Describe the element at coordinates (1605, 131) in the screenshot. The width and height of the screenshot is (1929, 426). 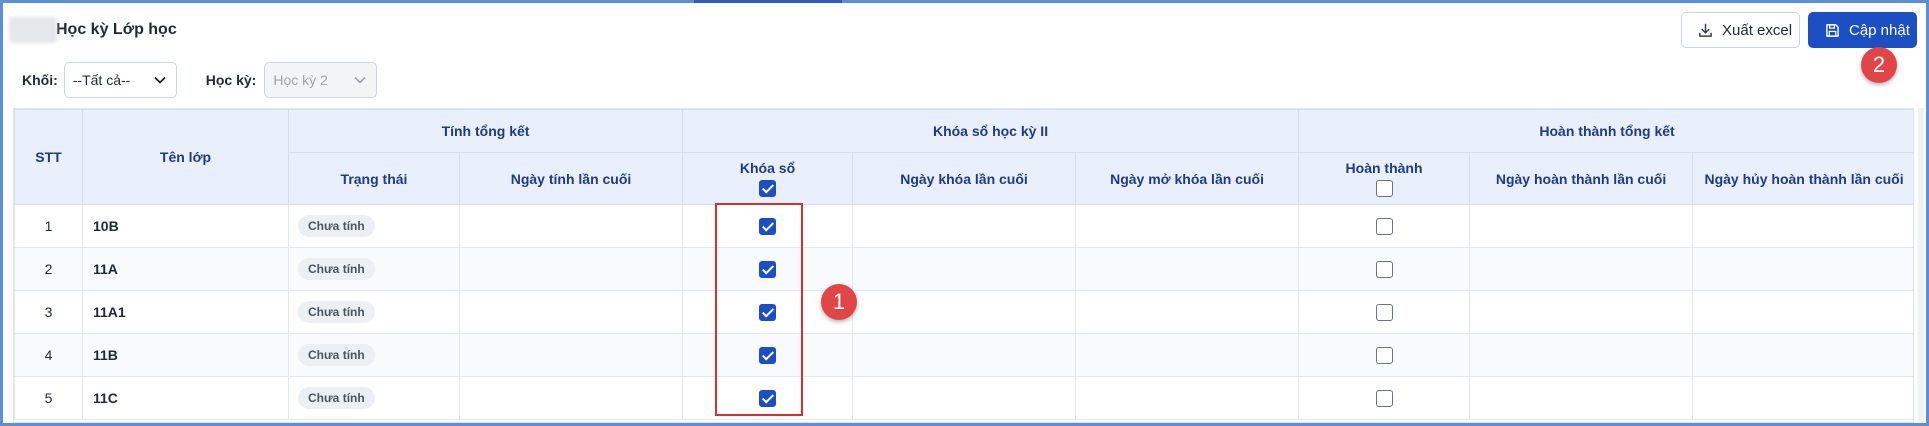
I see `group-header-done: Hoàn thành tổng kết` at that location.